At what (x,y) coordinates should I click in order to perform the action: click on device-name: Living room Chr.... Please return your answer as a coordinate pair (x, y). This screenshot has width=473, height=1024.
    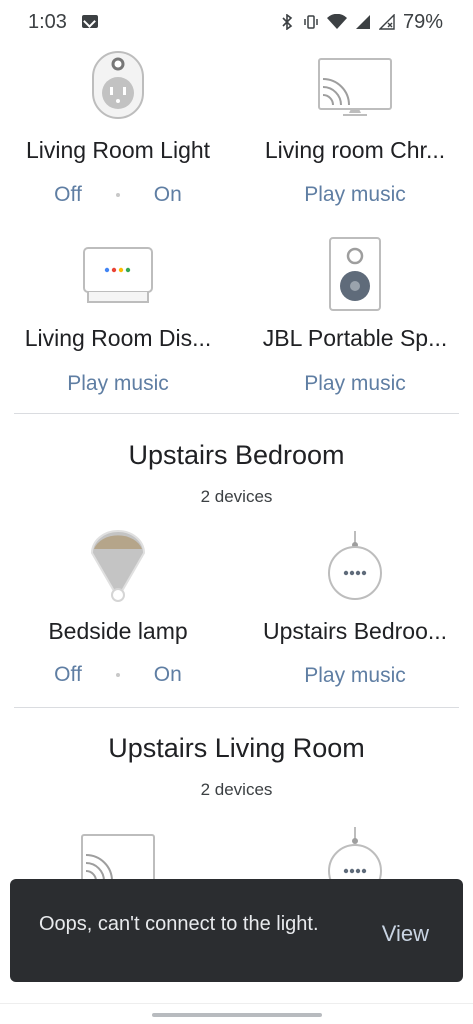
    Looking at the image, I should click on (355, 150).